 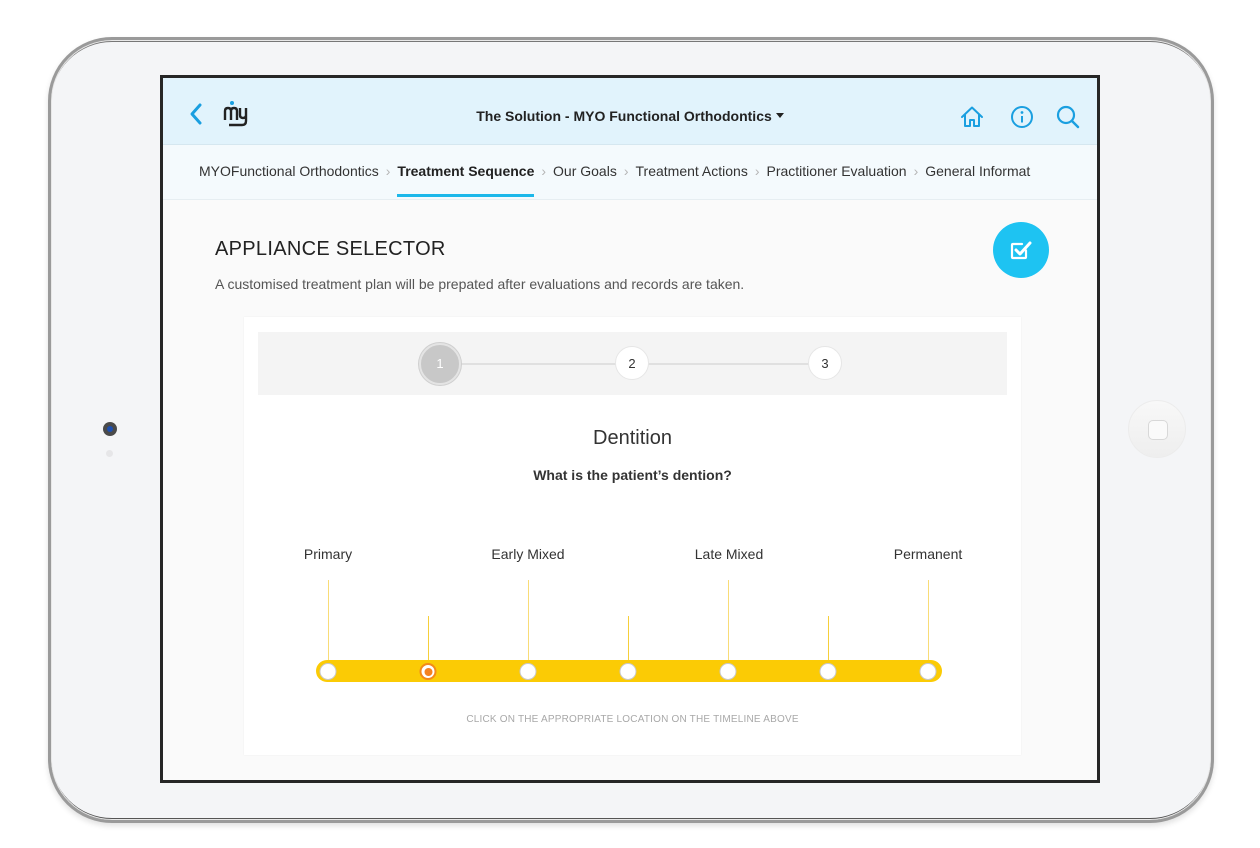 I want to click on checkbox-checked-icon, so click(x=1021, y=250).